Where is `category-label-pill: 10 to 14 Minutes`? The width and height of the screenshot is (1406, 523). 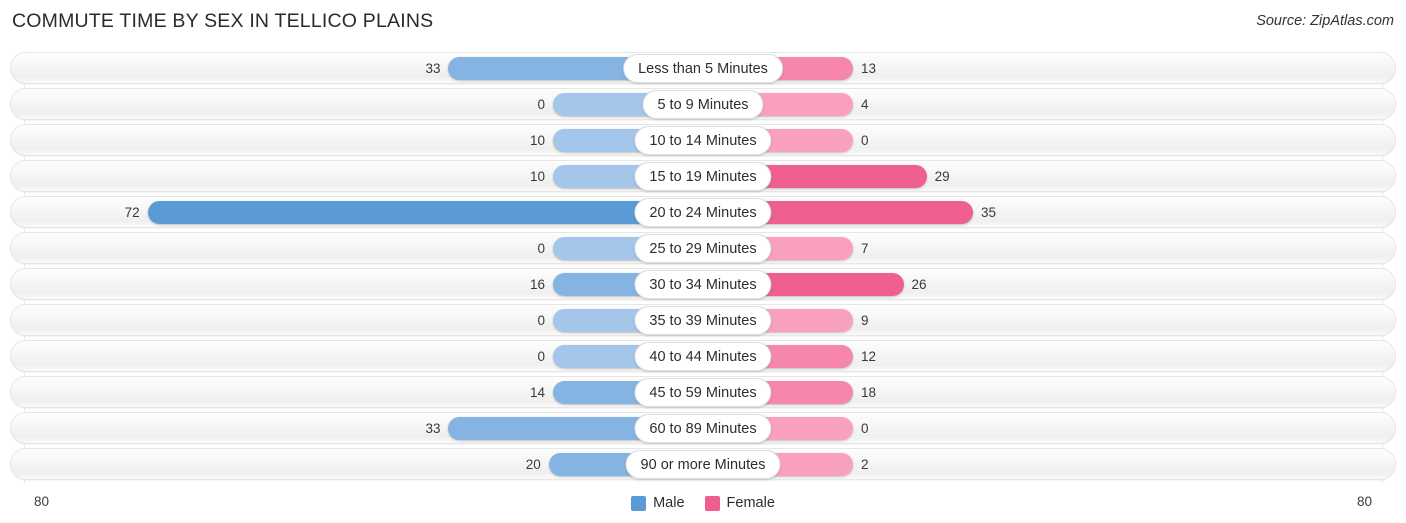 category-label-pill: 10 to 14 Minutes is located at coordinates (703, 140).